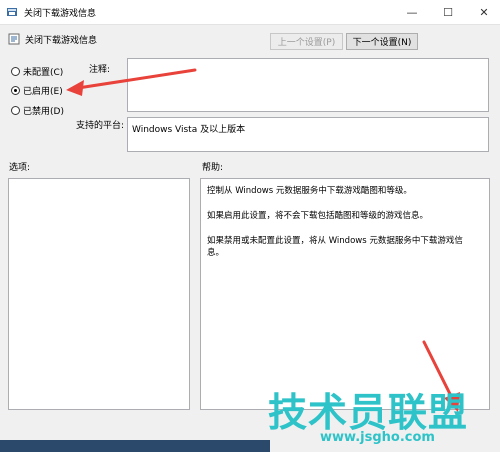 This screenshot has height=452, width=500. I want to click on note-textarea, so click(308, 85).